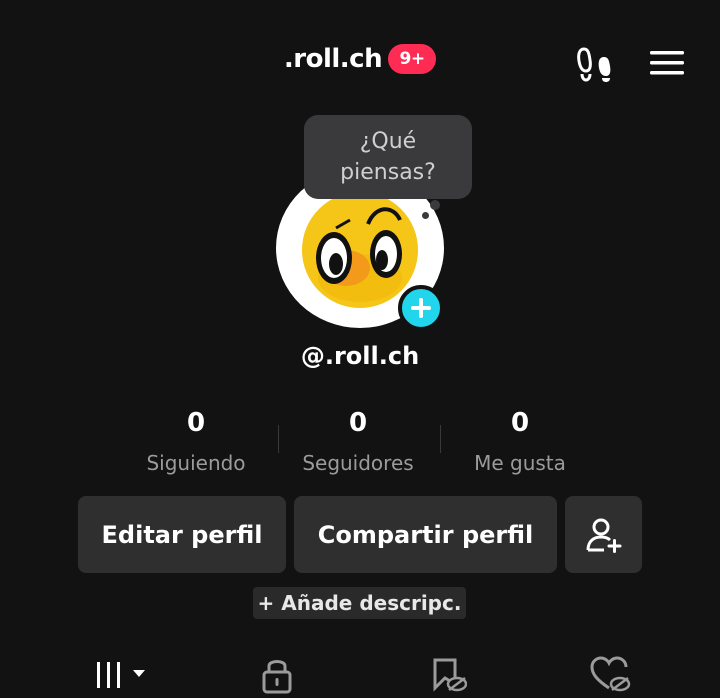  What do you see at coordinates (520, 440) in the screenshot?
I see `stat-likes: 0 Me gusta` at bounding box center [520, 440].